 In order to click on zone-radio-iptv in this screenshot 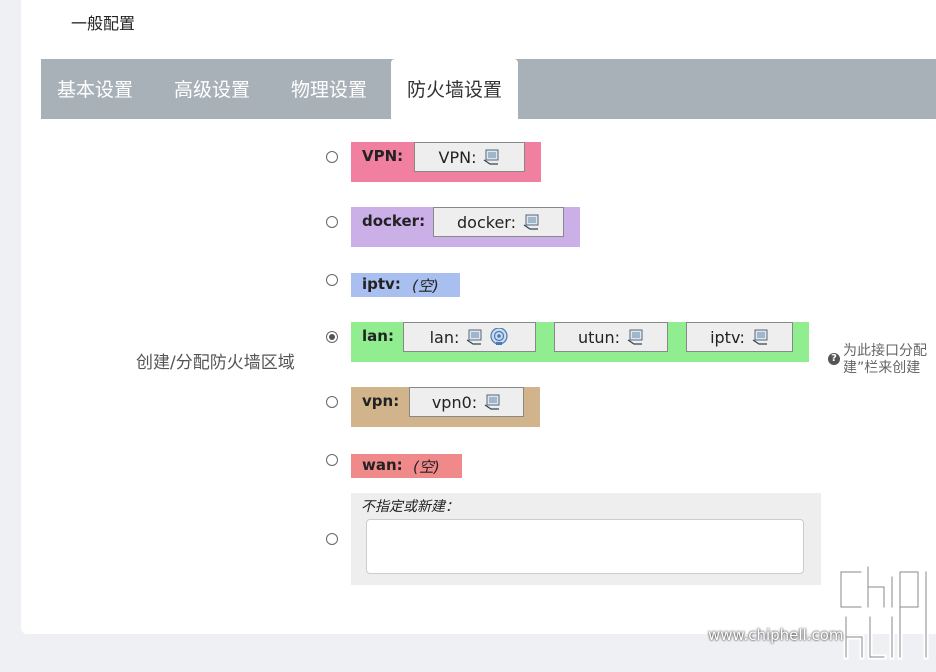, I will do `click(332, 280)`.